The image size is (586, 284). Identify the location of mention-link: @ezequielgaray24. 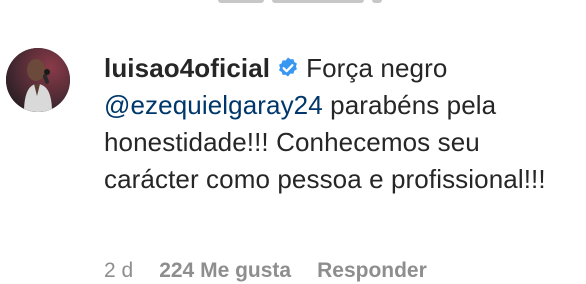
(213, 105).